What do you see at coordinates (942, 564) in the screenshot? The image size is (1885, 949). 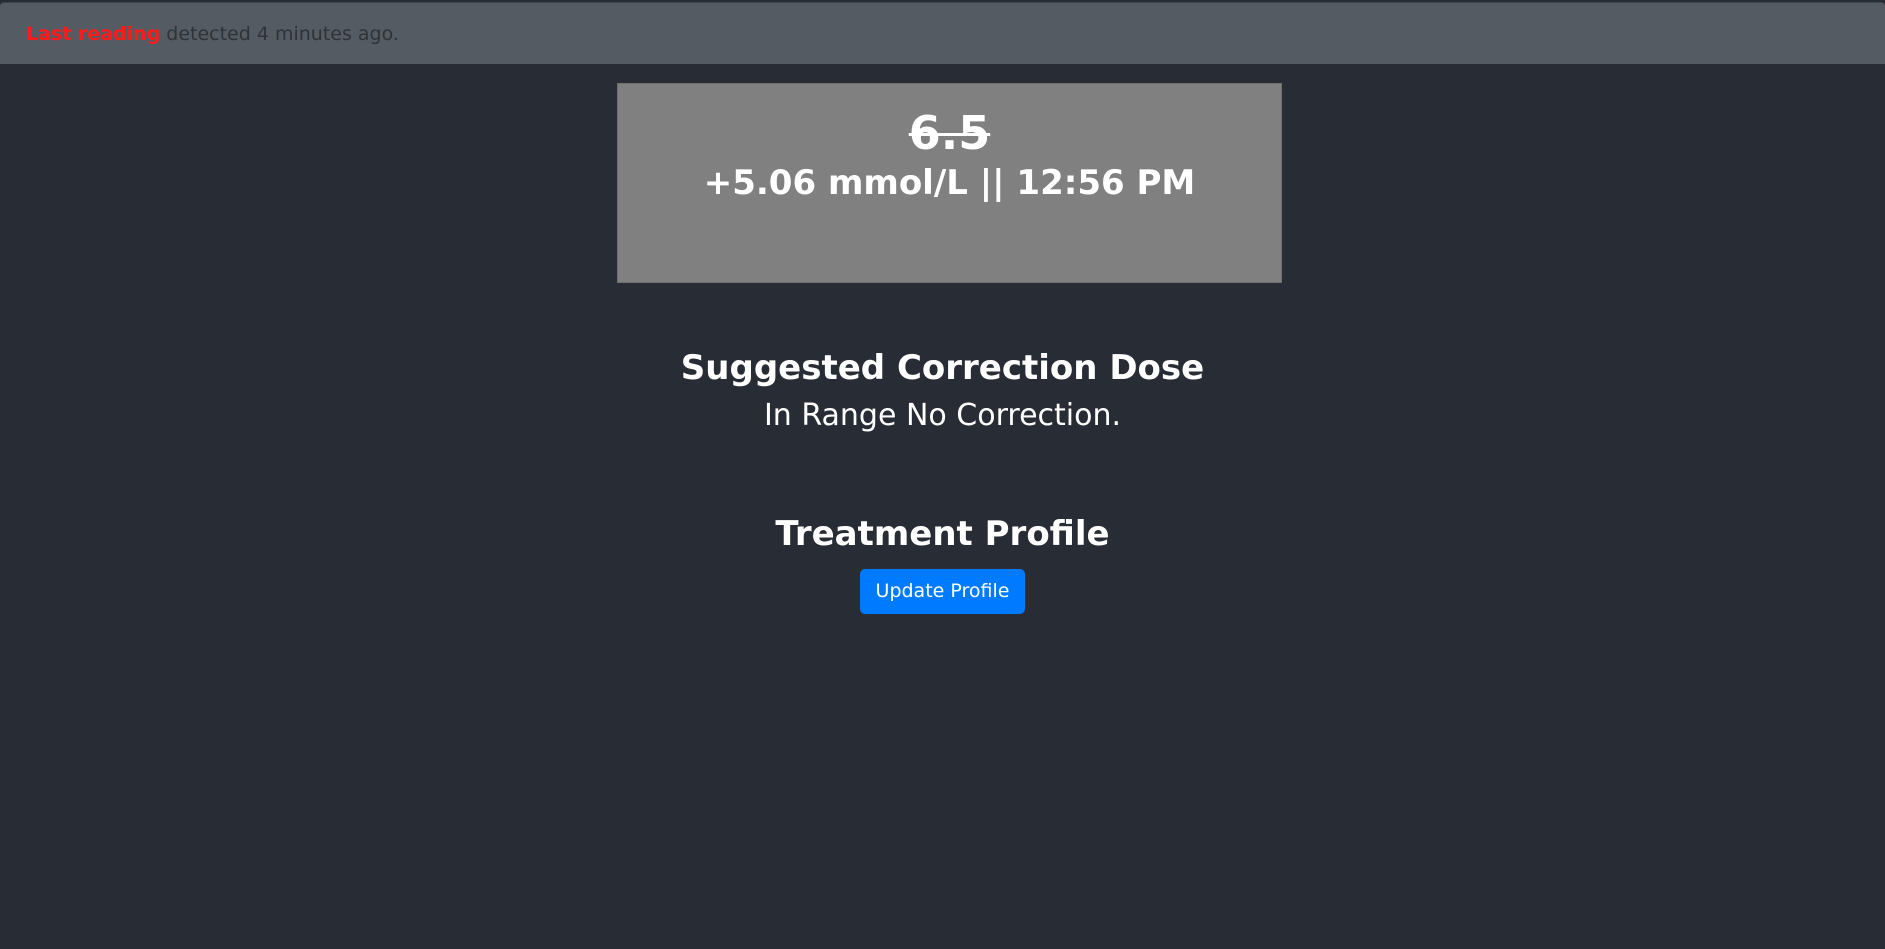 I see `profile-section: Treatment Profile Update Profile` at bounding box center [942, 564].